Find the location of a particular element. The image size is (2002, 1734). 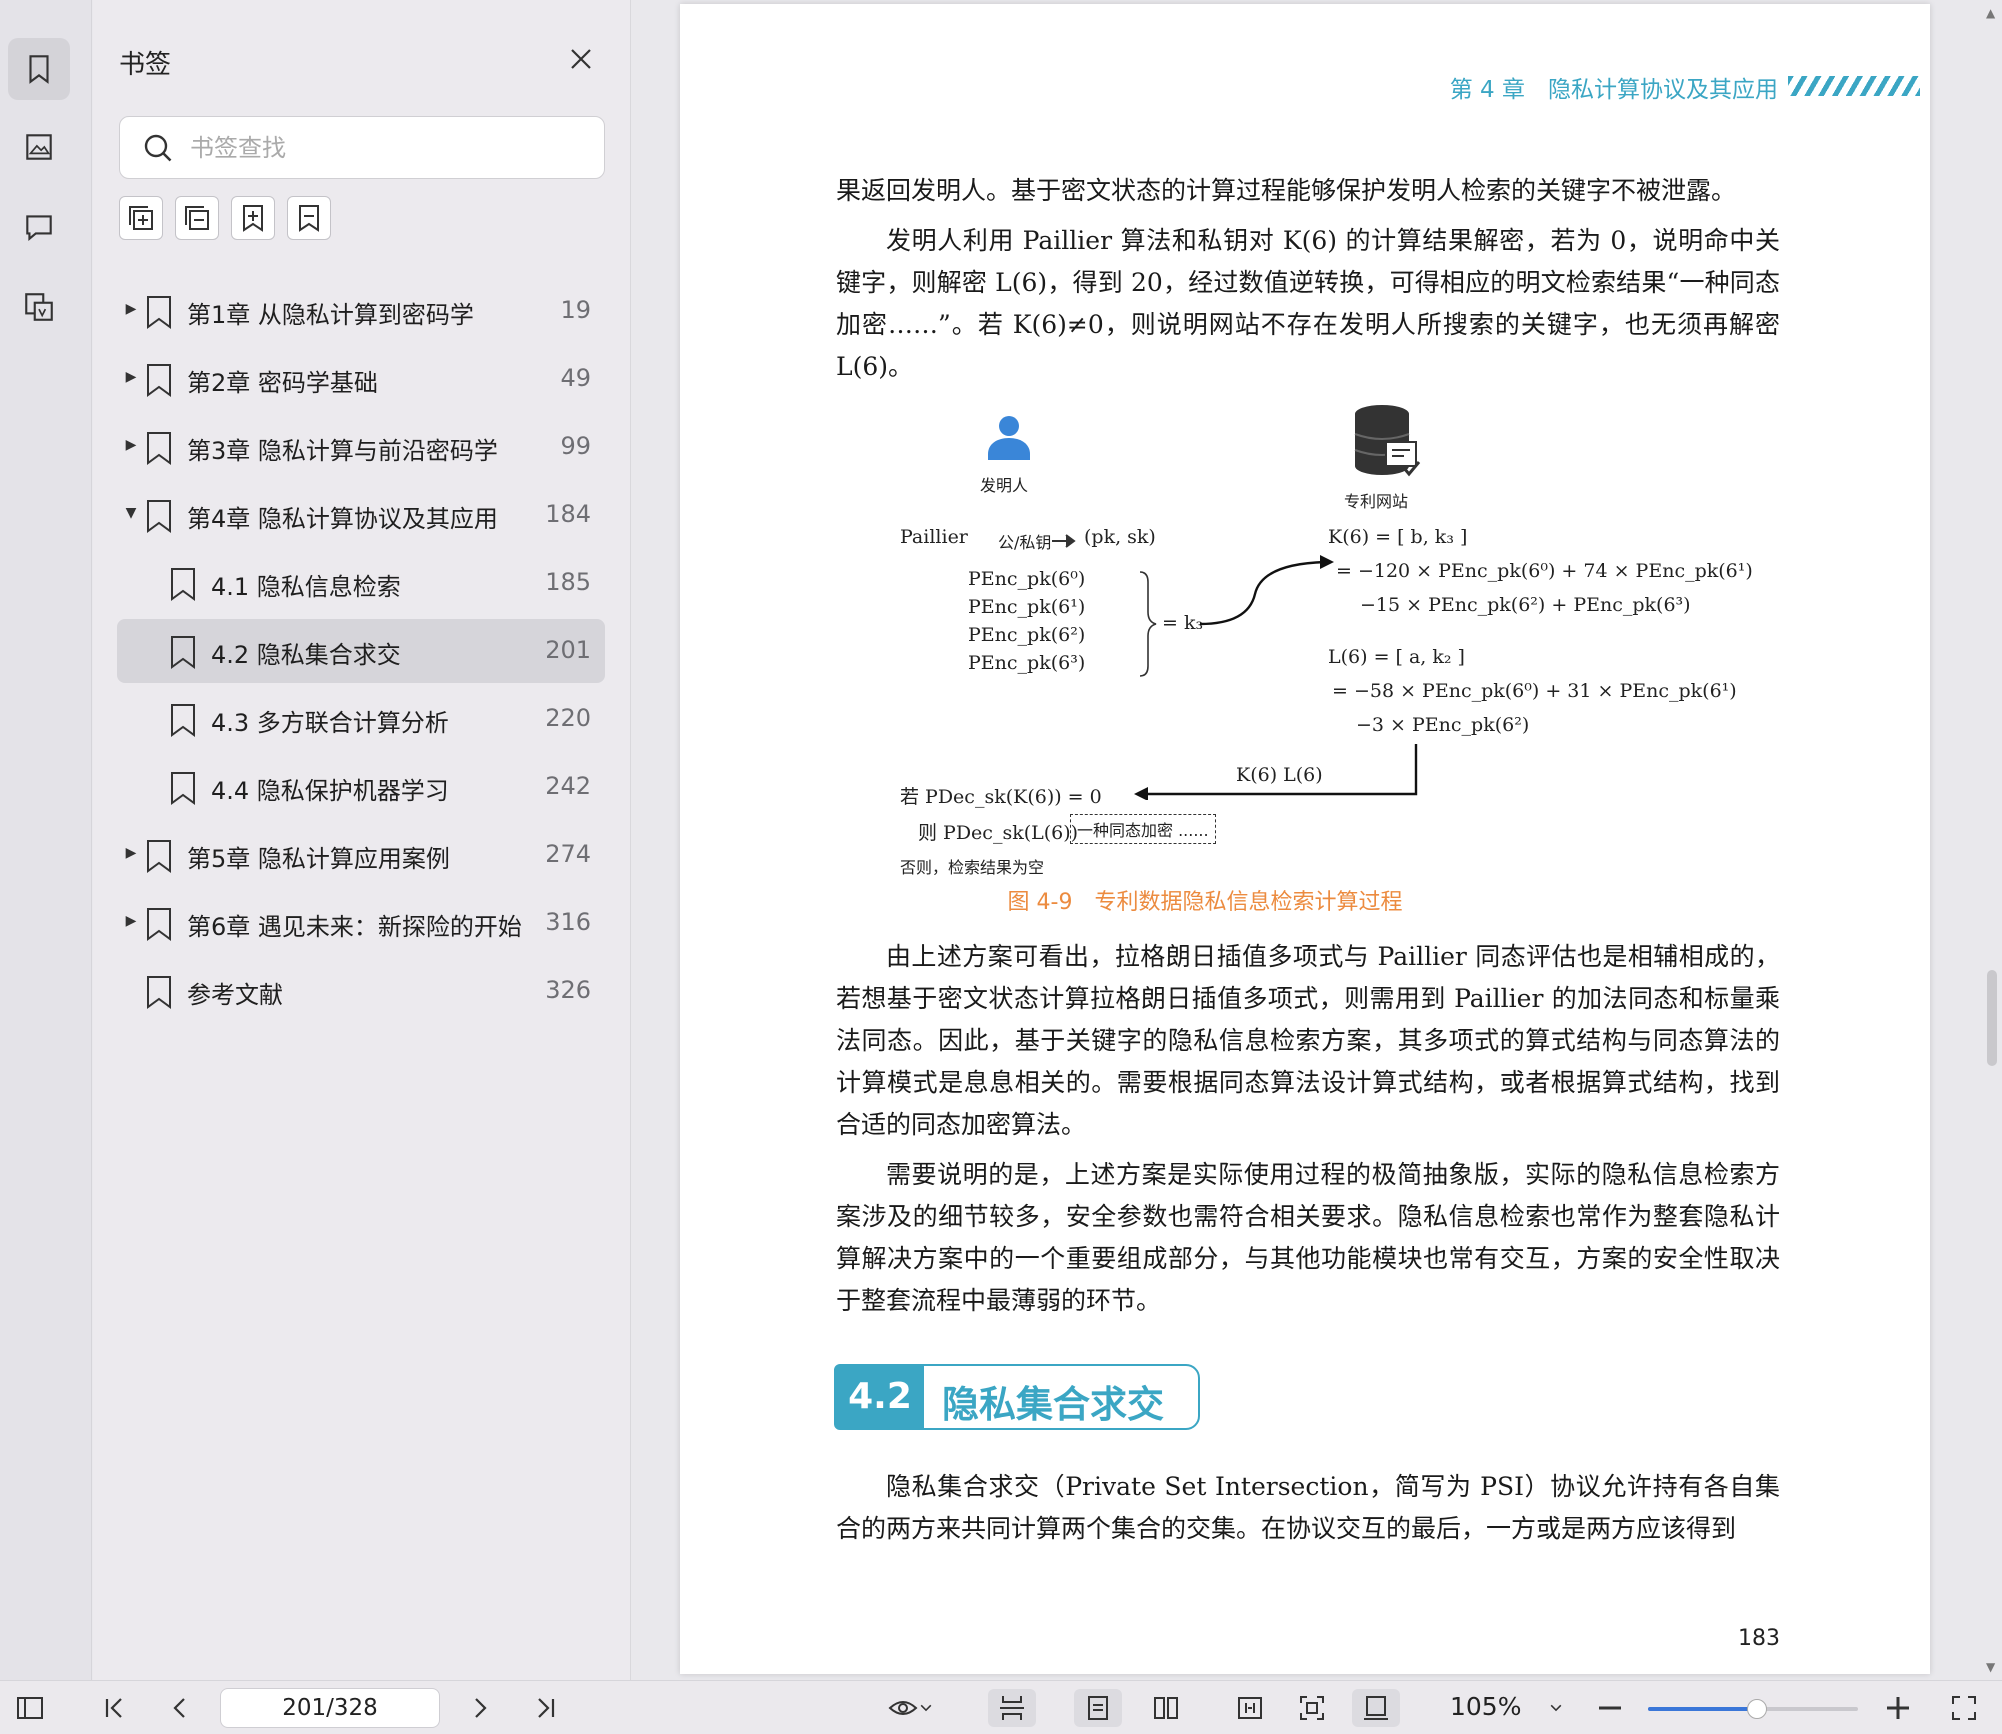

first-page-button is located at coordinates (114, 1708).